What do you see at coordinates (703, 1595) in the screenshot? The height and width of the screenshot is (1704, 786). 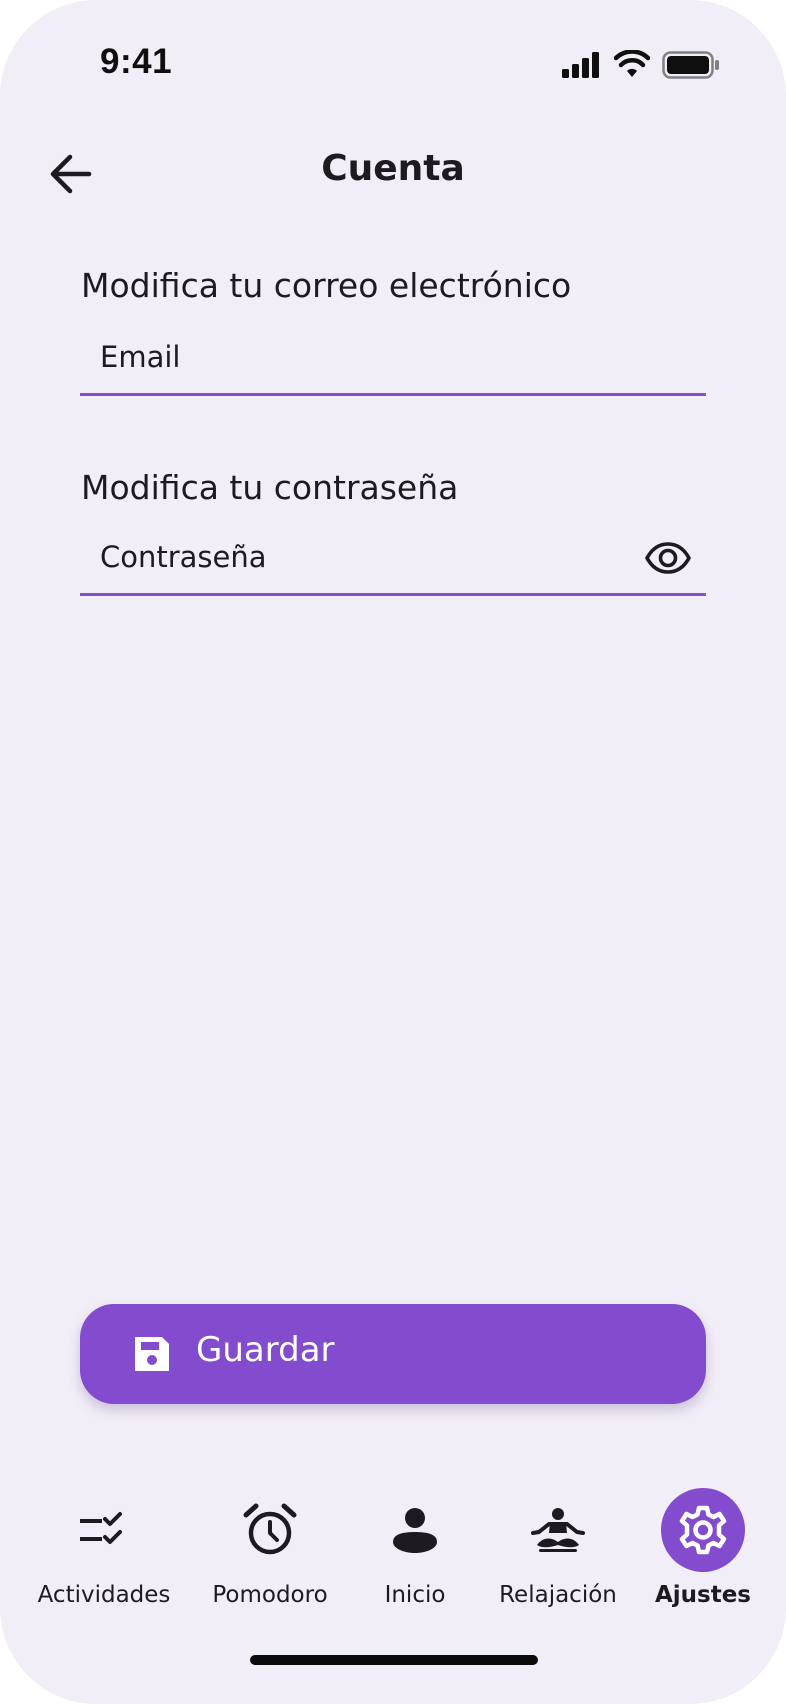 I see `nav-label-ajustes: Ajustes` at bounding box center [703, 1595].